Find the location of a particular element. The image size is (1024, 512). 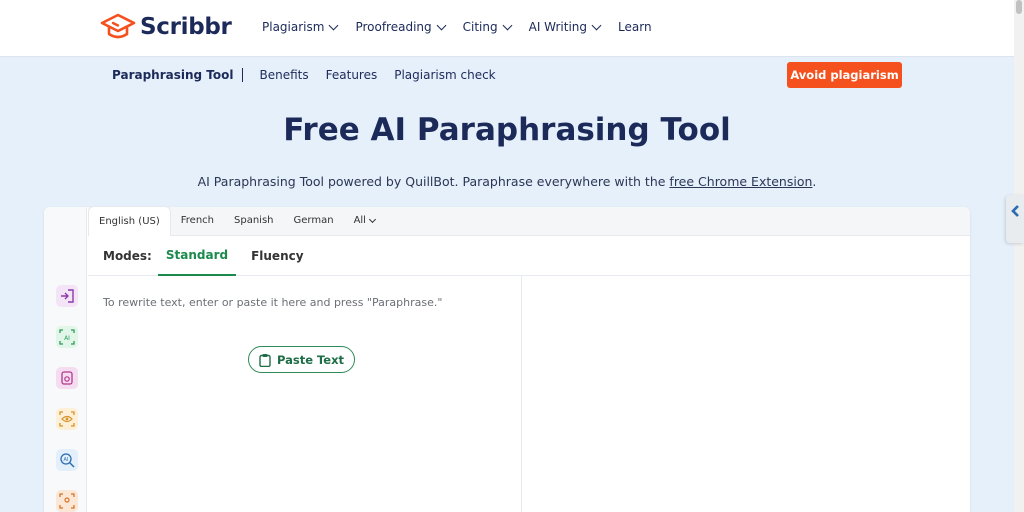

ai-search-icon: AI is located at coordinates (67, 460).